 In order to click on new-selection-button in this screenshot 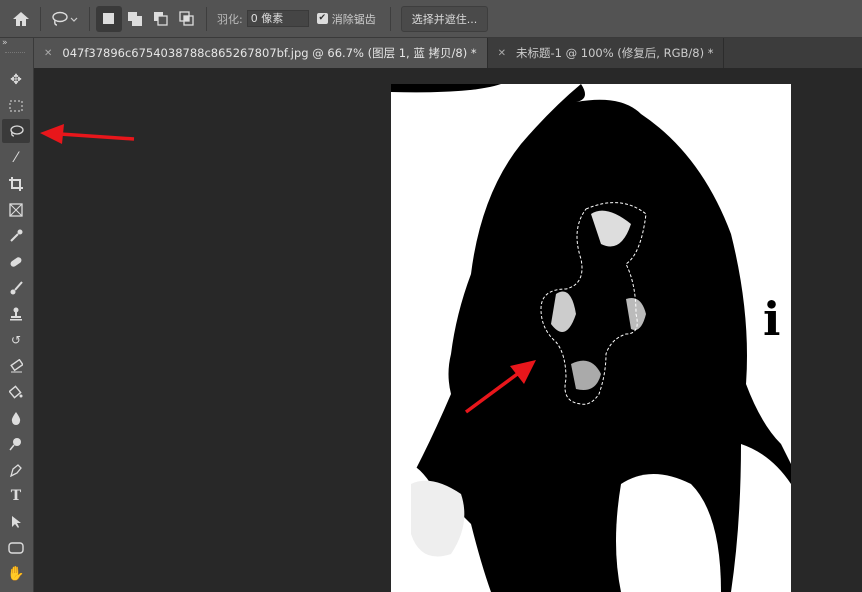, I will do `click(109, 18)`.